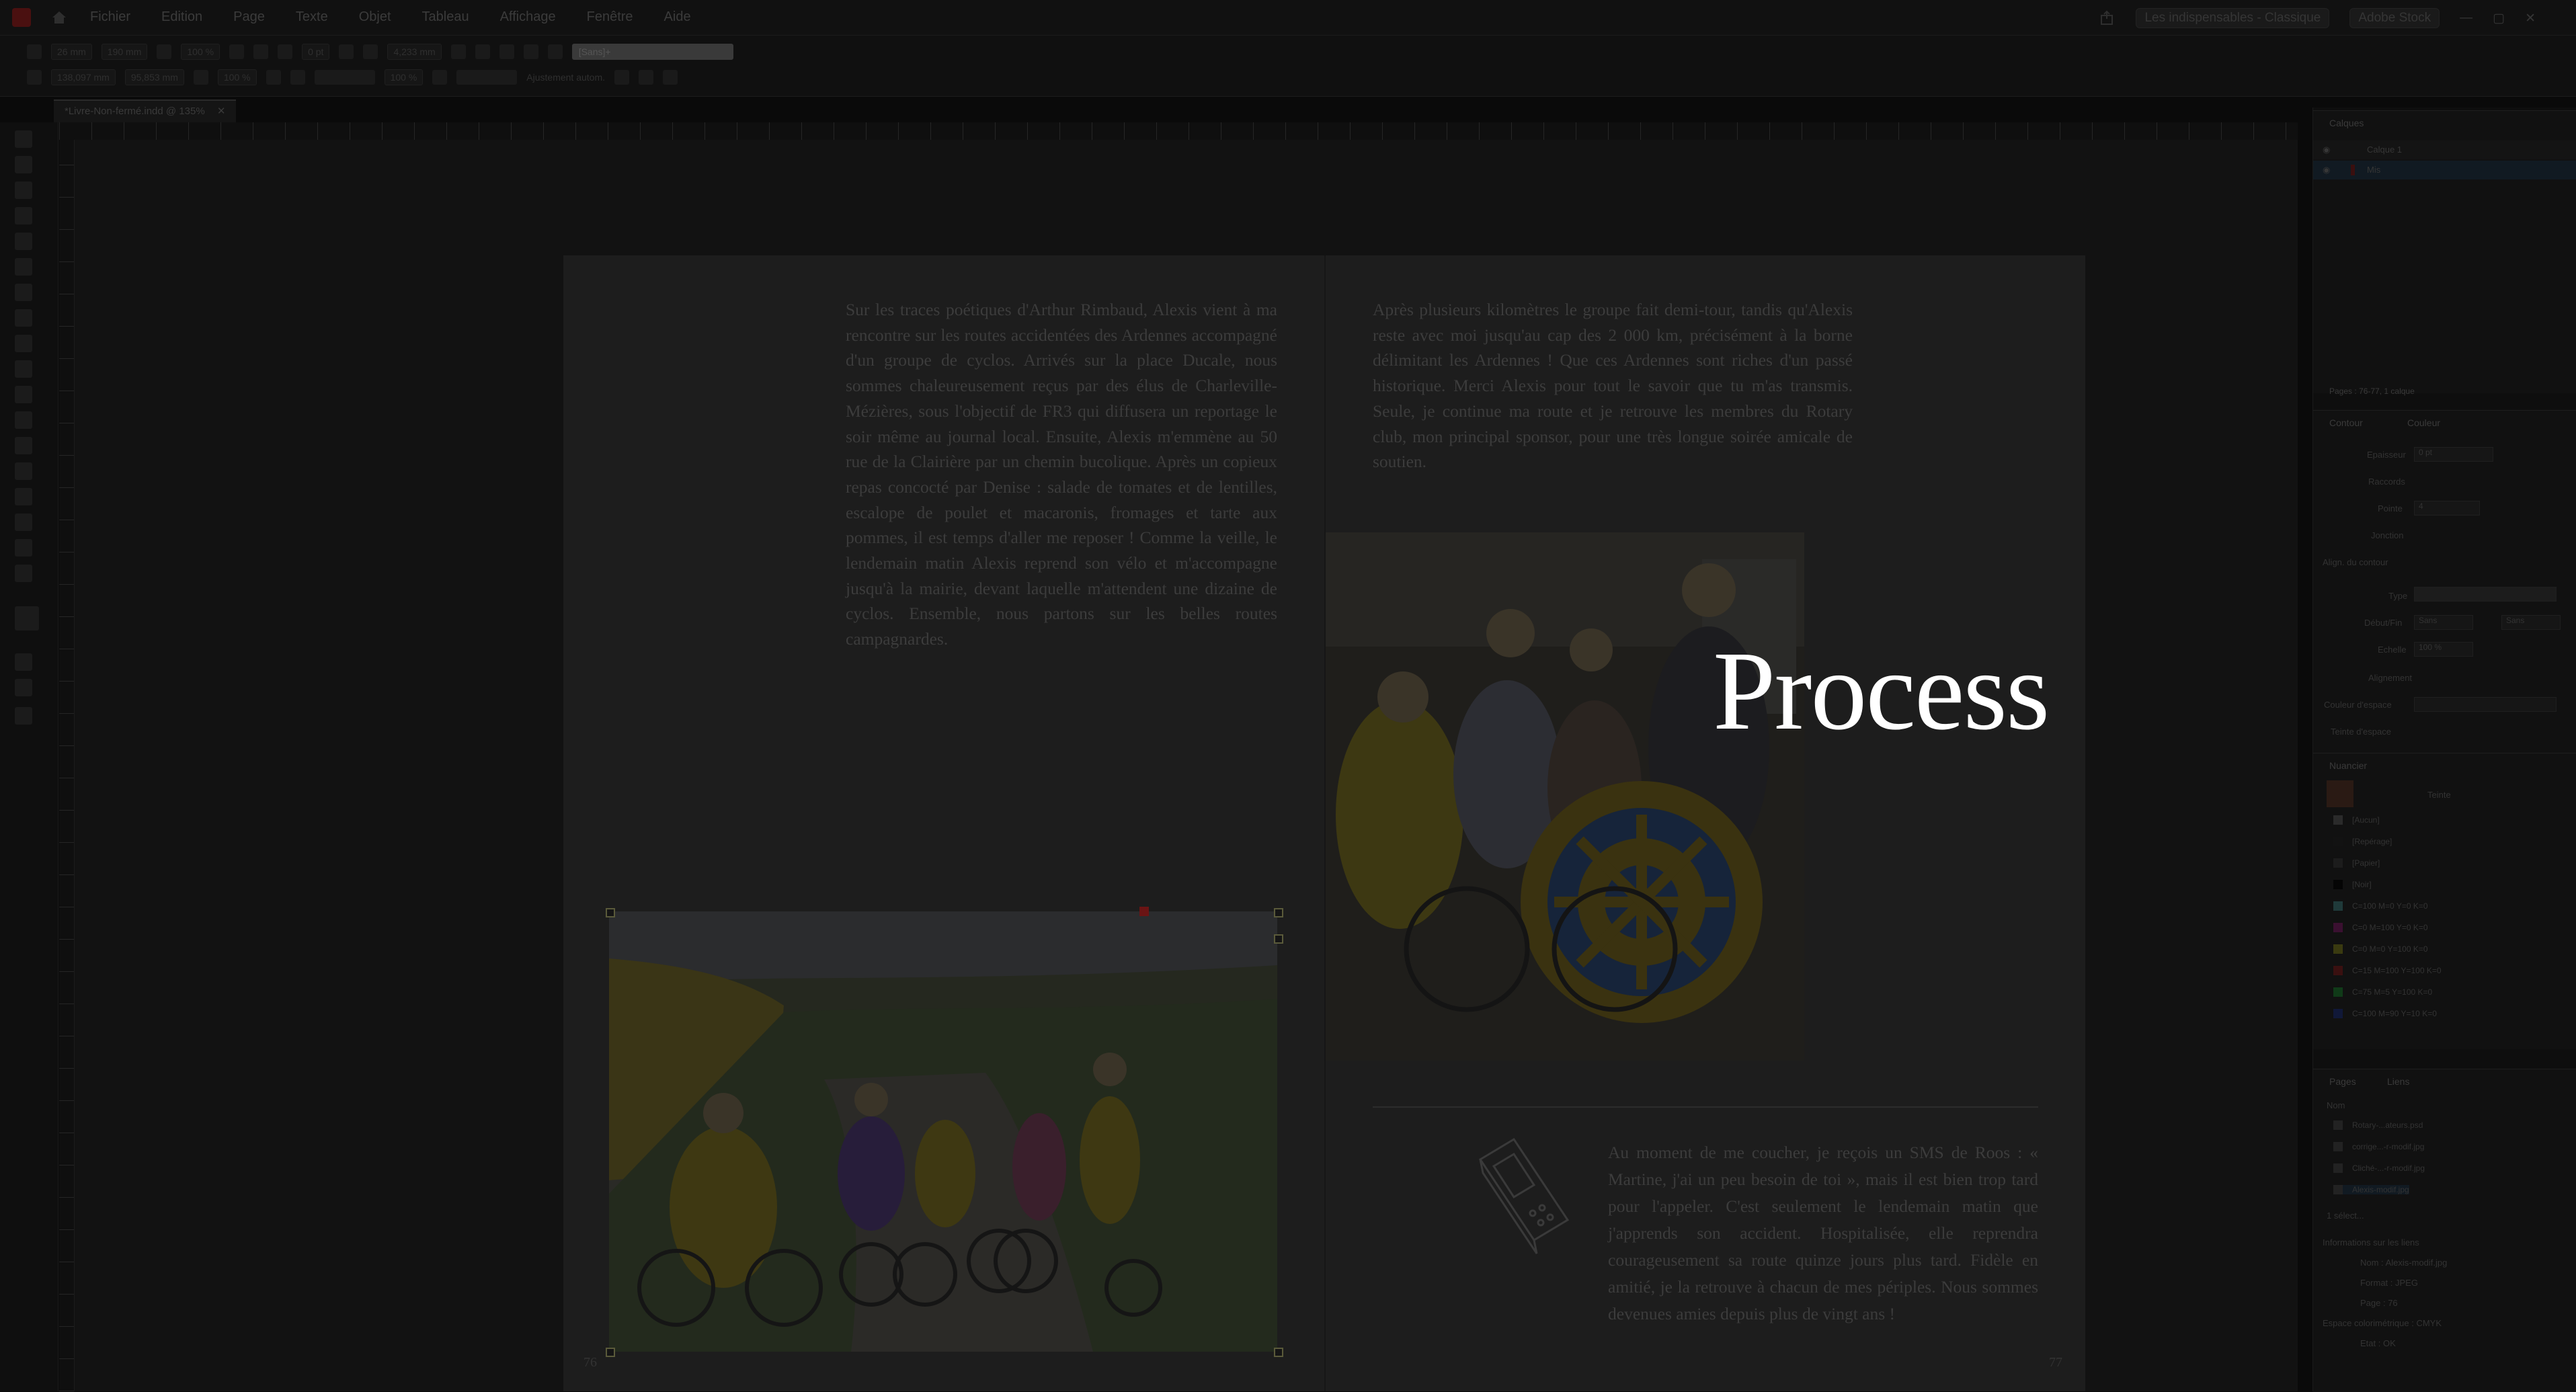 This screenshot has width=2576, height=1392. What do you see at coordinates (482, 51) in the screenshot?
I see `align-center-icon` at bounding box center [482, 51].